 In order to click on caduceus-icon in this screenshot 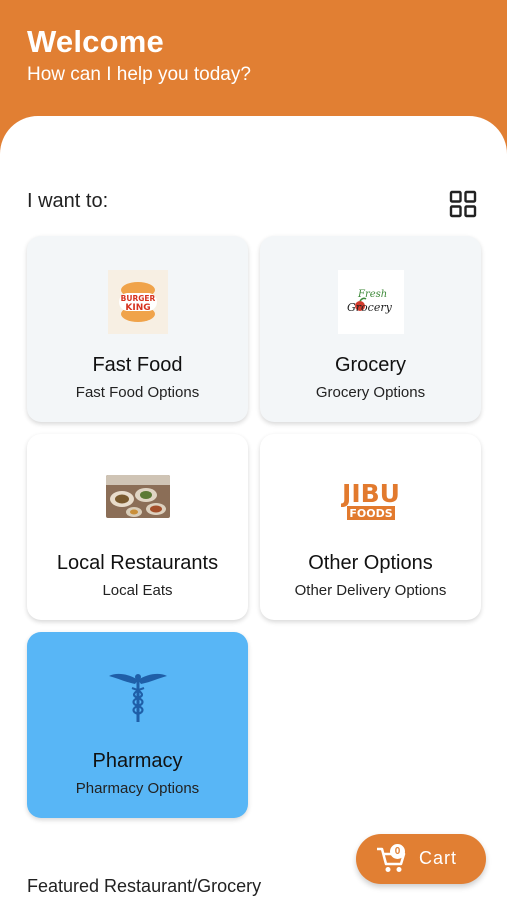, I will do `click(138, 695)`.